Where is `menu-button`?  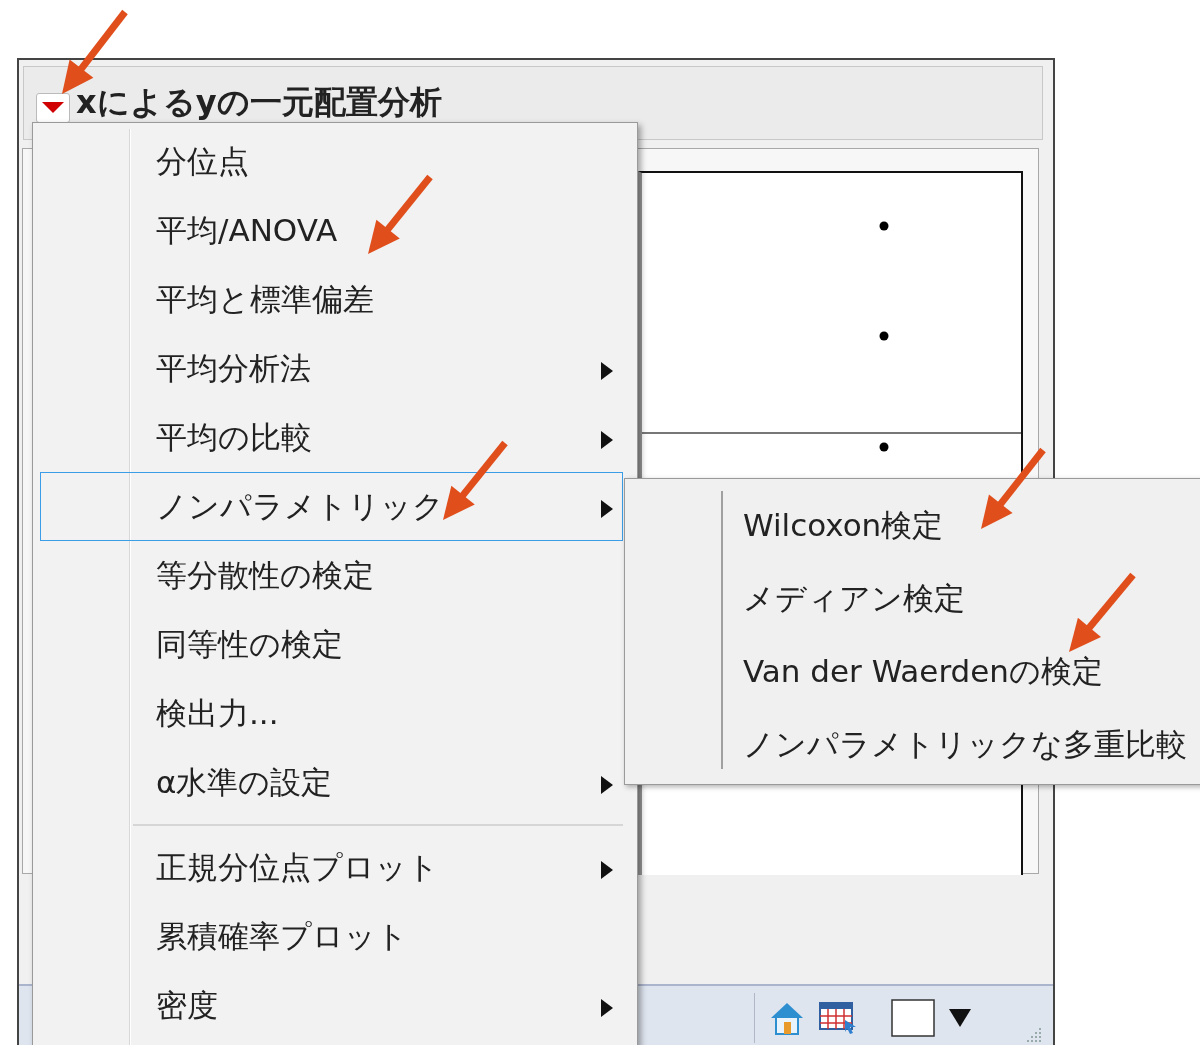
menu-button is located at coordinates (53, 108).